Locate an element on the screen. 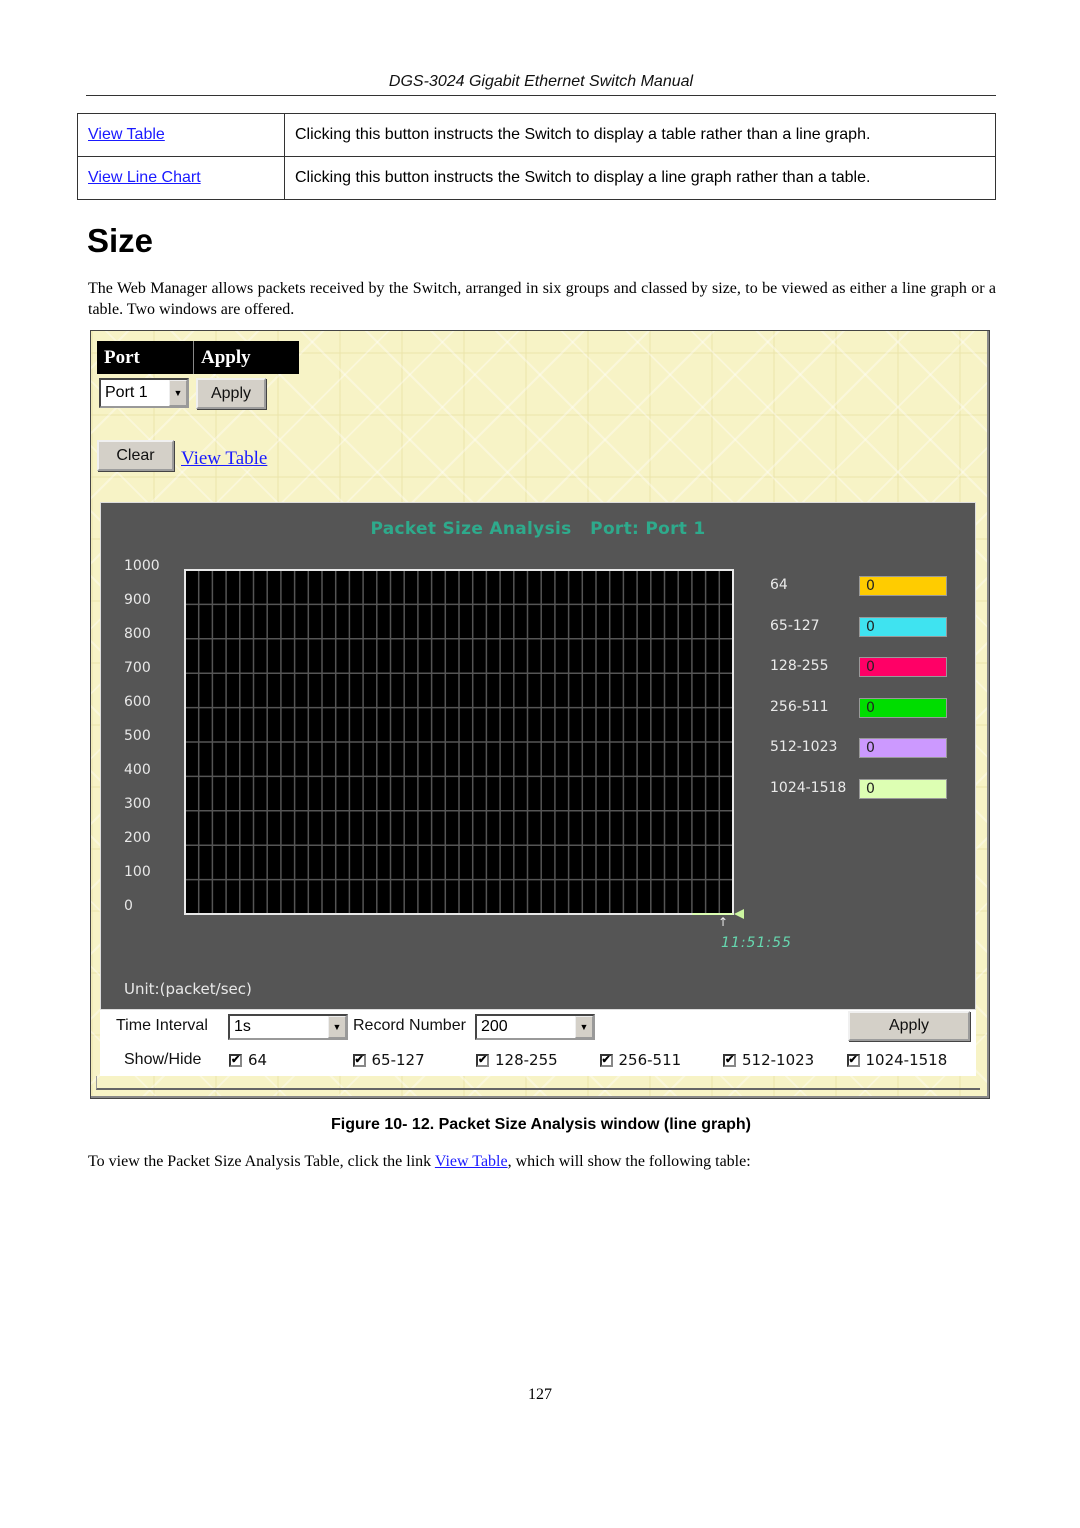 The image size is (1080, 1528). show-hide-label: Show/Hide is located at coordinates (163, 1059).